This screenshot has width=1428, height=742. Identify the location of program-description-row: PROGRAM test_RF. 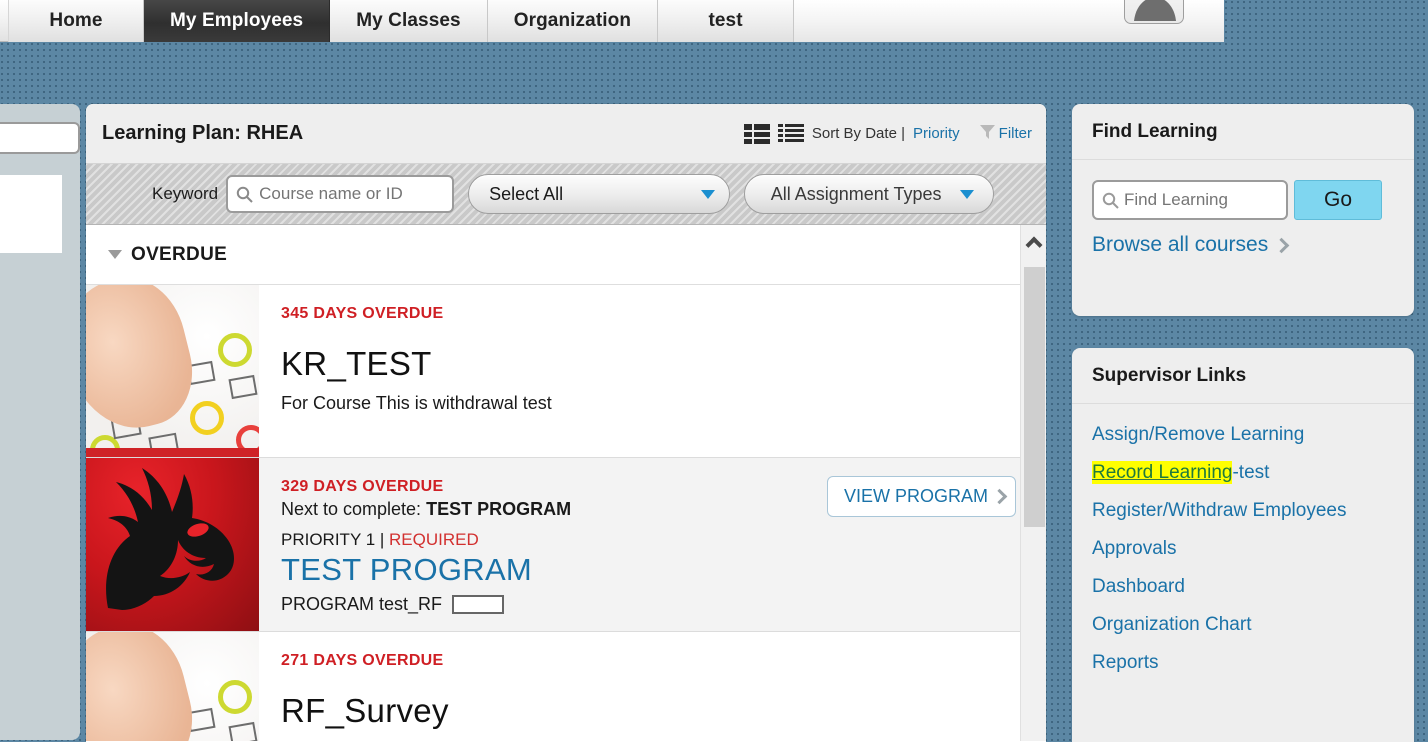
(653, 604).